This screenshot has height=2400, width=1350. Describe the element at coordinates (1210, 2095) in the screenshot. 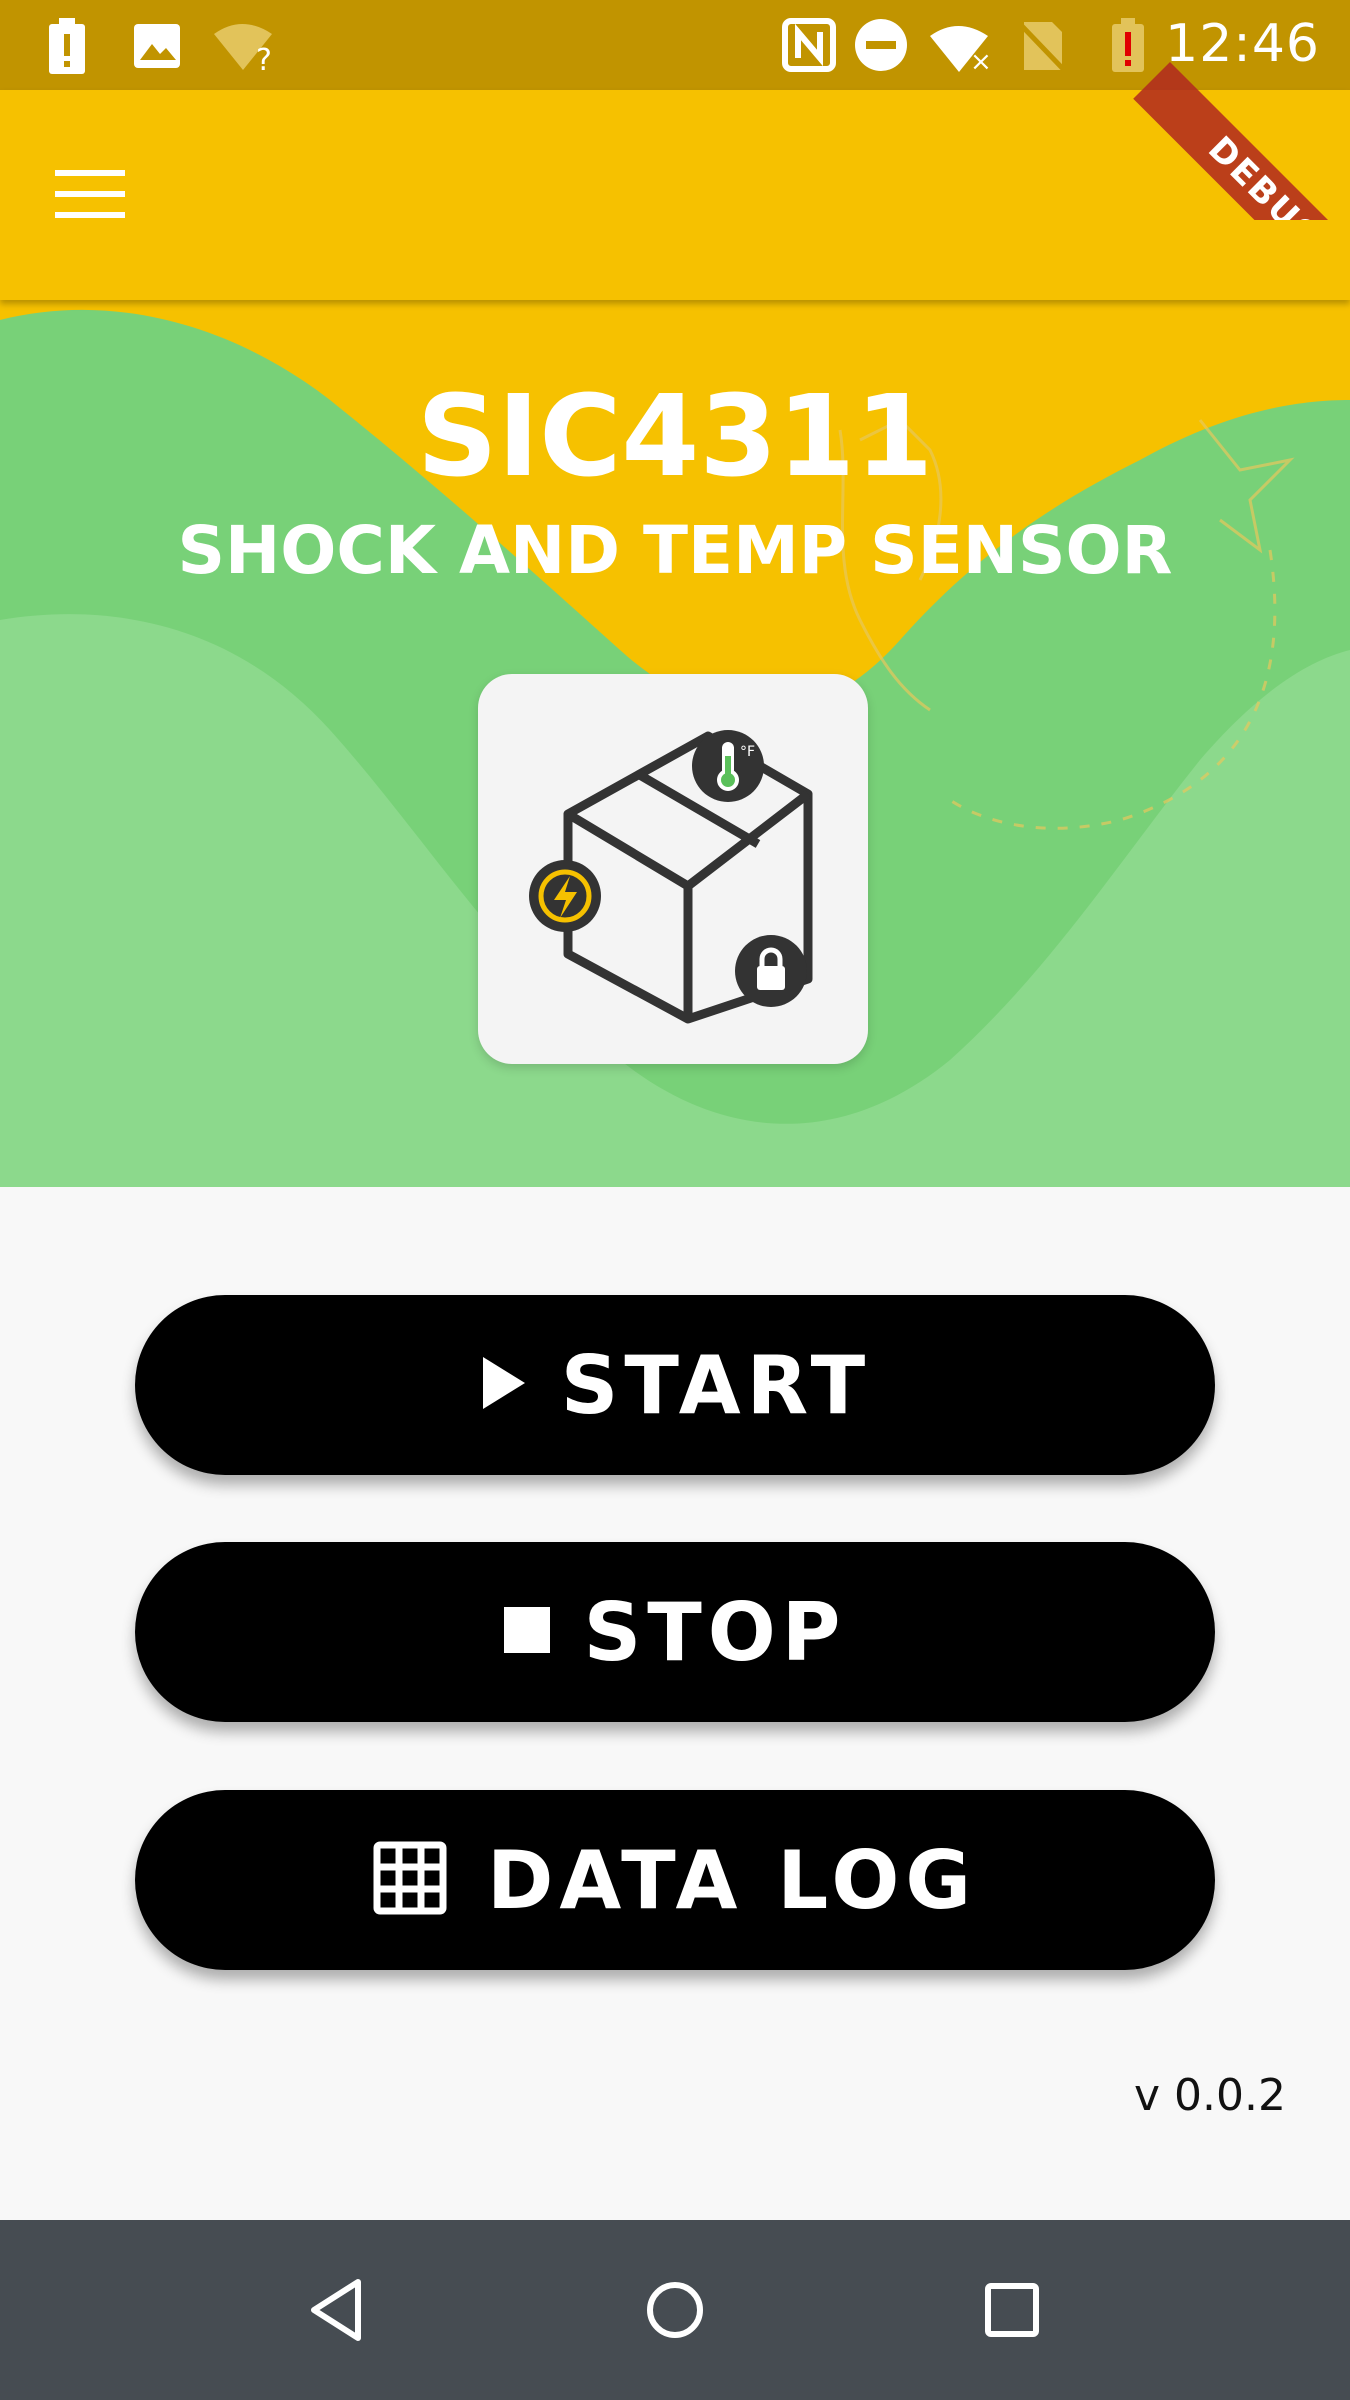

I see `version-label: v 0.0.2` at that location.